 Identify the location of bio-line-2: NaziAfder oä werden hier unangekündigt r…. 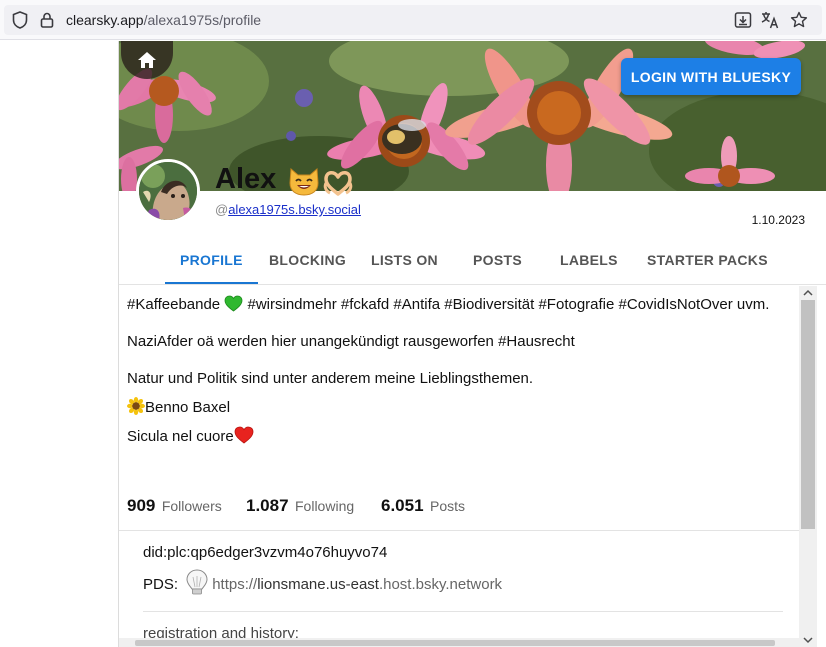
(351, 341).